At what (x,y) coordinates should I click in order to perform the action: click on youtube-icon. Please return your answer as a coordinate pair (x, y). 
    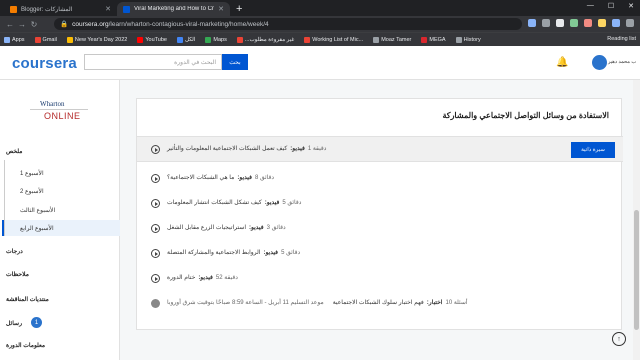
    Looking at the image, I should click on (140, 39).